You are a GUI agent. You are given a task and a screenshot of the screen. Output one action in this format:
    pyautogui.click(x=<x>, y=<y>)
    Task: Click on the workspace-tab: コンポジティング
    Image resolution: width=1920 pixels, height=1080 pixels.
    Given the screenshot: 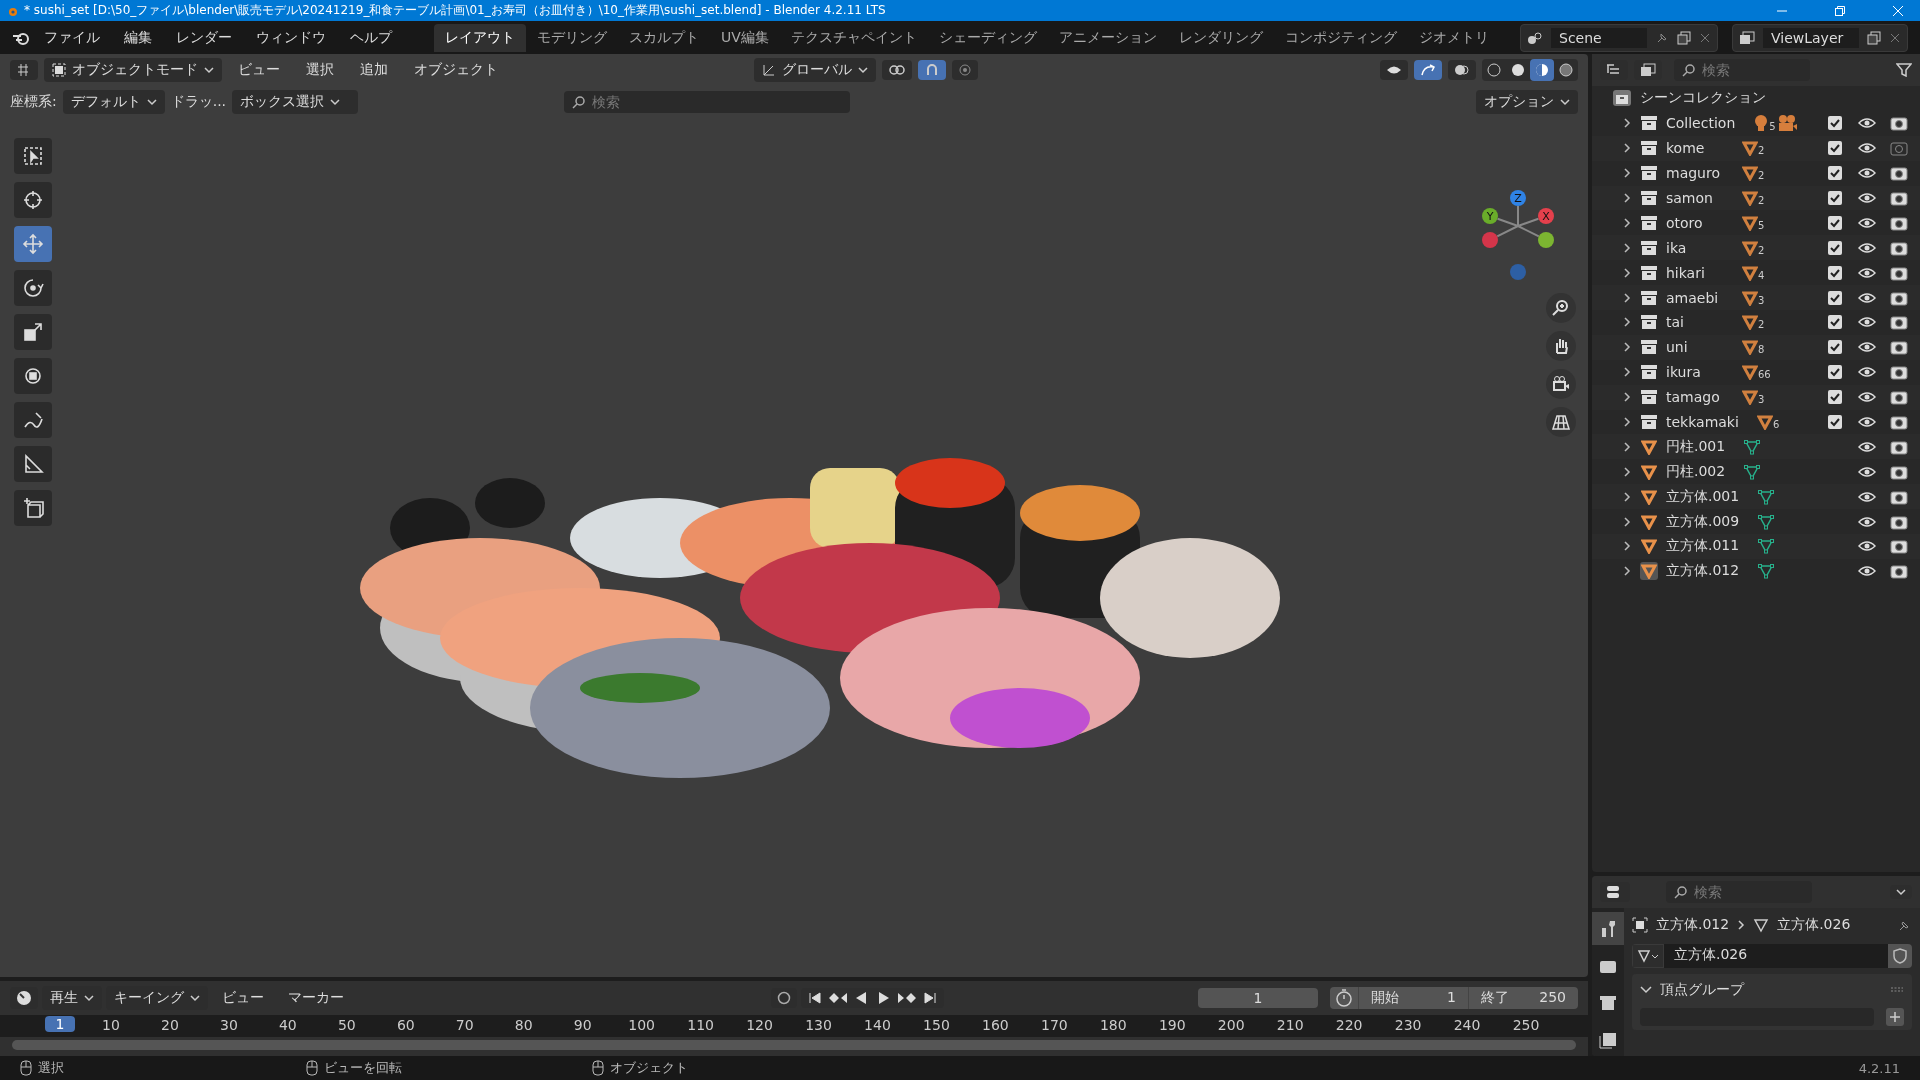 What is the action you would take?
    pyautogui.click(x=1340, y=37)
    